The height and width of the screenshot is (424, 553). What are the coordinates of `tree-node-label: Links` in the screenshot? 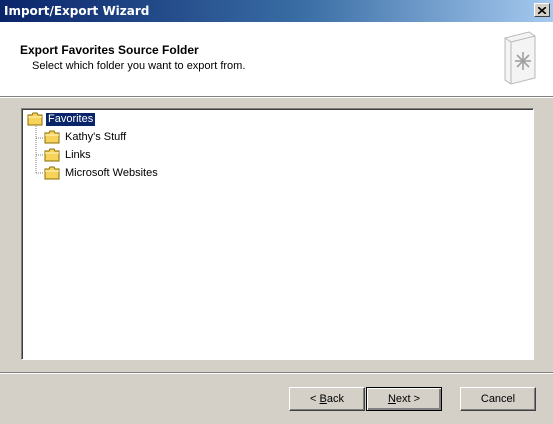 It's located at (78, 154).